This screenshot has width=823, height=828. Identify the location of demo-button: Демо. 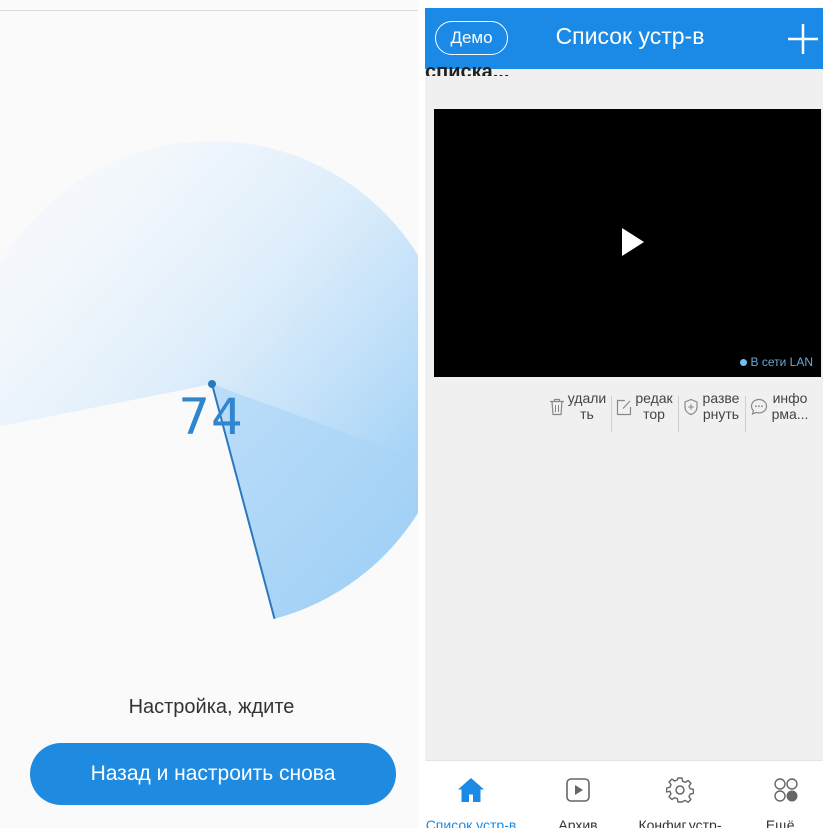
(471, 38).